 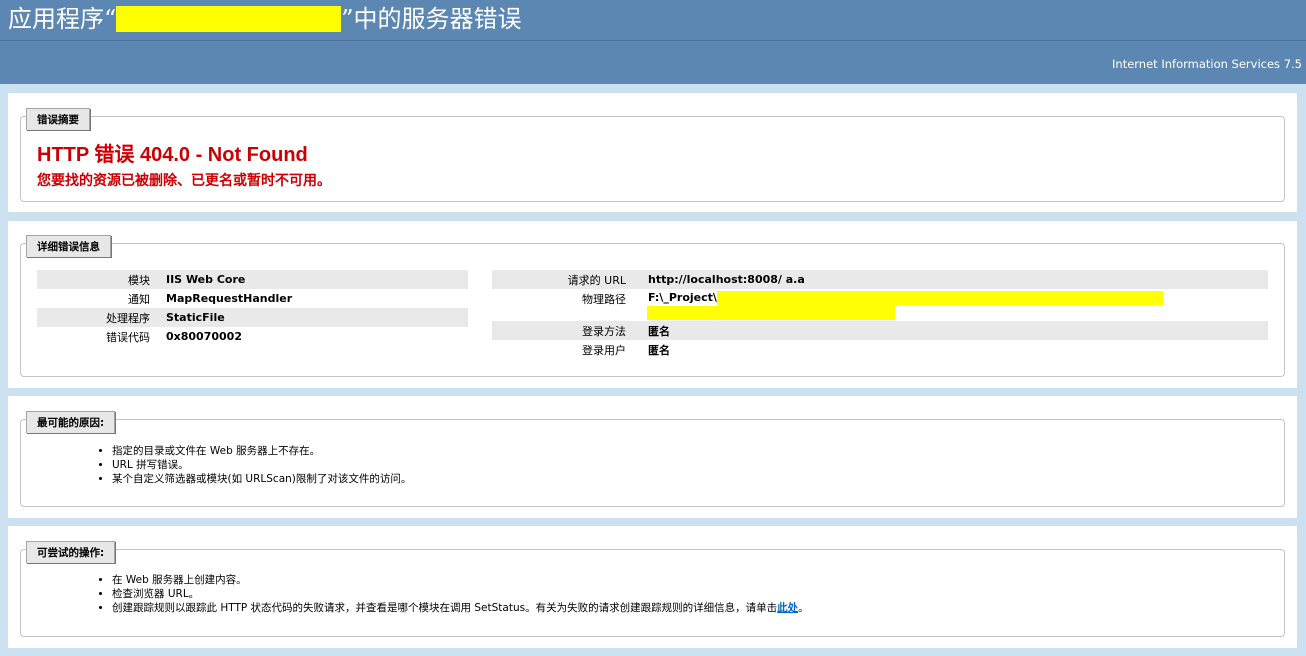 What do you see at coordinates (68, 246) in the screenshot?
I see `details-tab: 详细错误信息` at bounding box center [68, 246].